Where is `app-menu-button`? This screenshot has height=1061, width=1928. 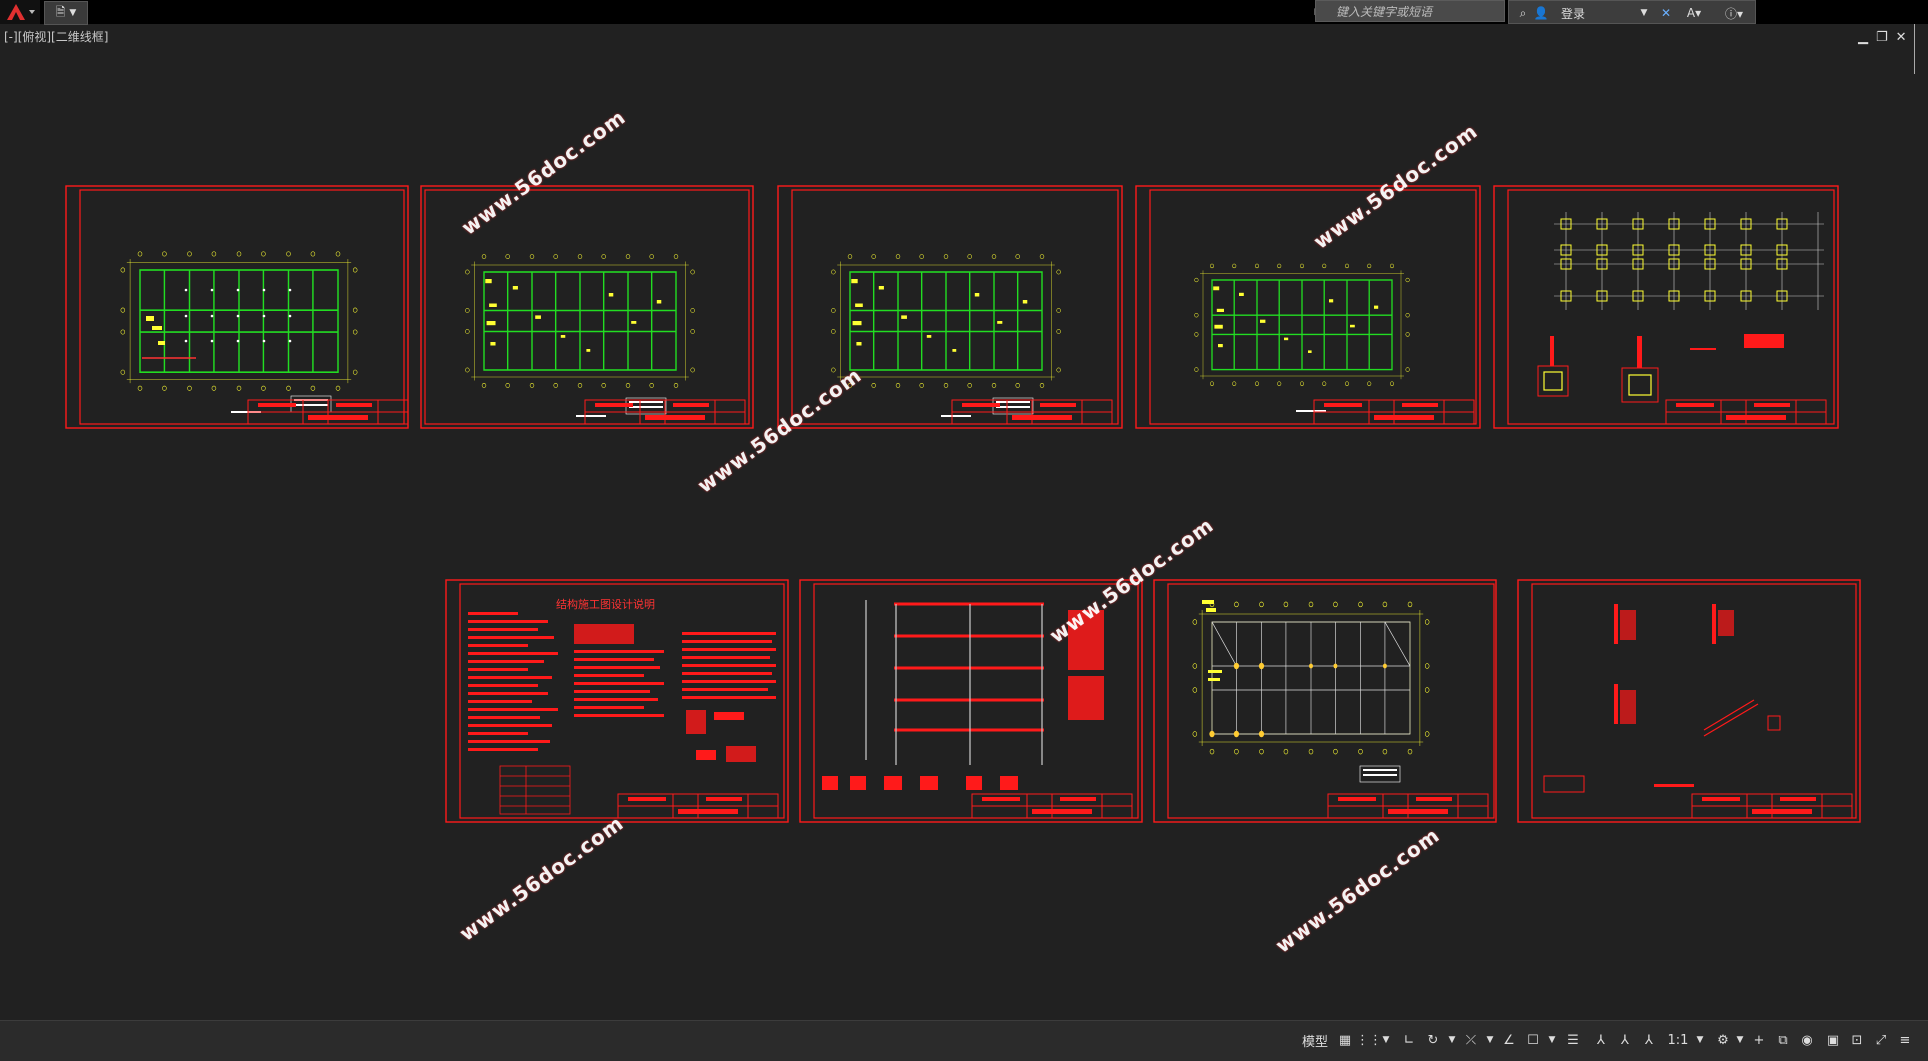 app-menu-button is located at coordinates (20, 12).